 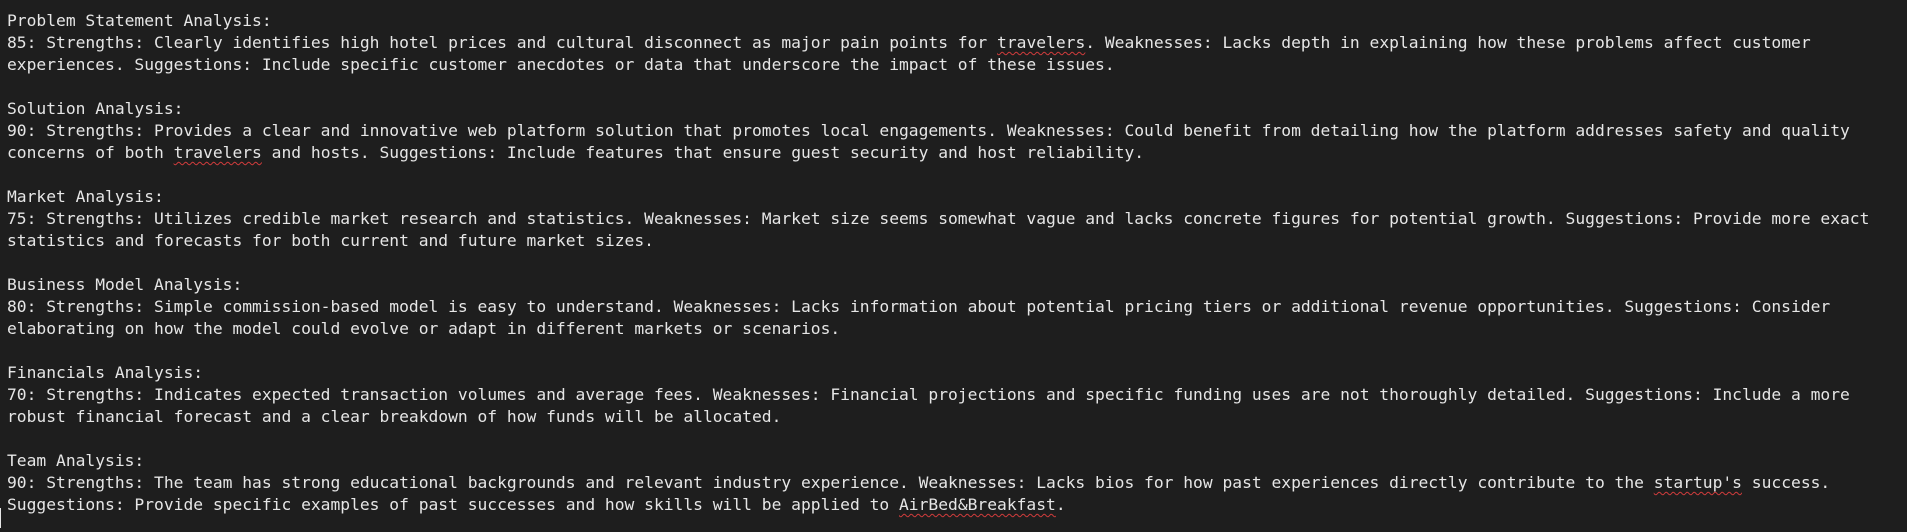 I want to click on section-heading: Solution Analysis:, so click(x=95, y=108).